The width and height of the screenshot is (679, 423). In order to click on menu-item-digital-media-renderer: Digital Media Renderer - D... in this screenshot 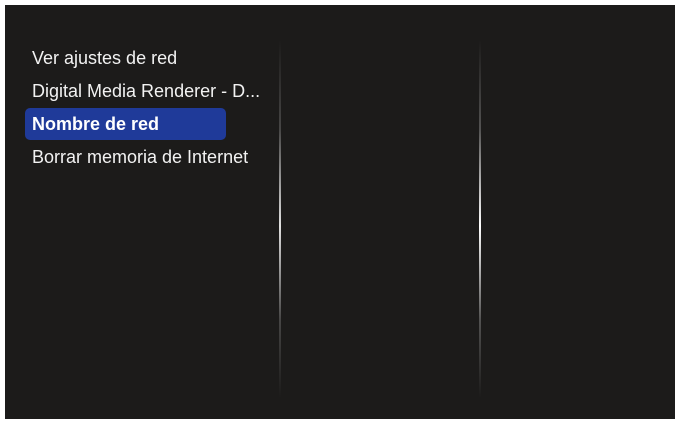, I will do `click(152, 91)`.